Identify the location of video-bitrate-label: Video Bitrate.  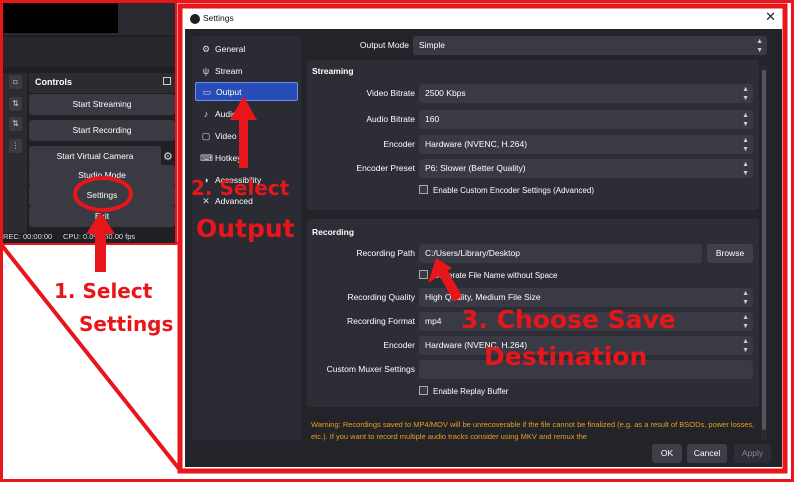
(390, 93).